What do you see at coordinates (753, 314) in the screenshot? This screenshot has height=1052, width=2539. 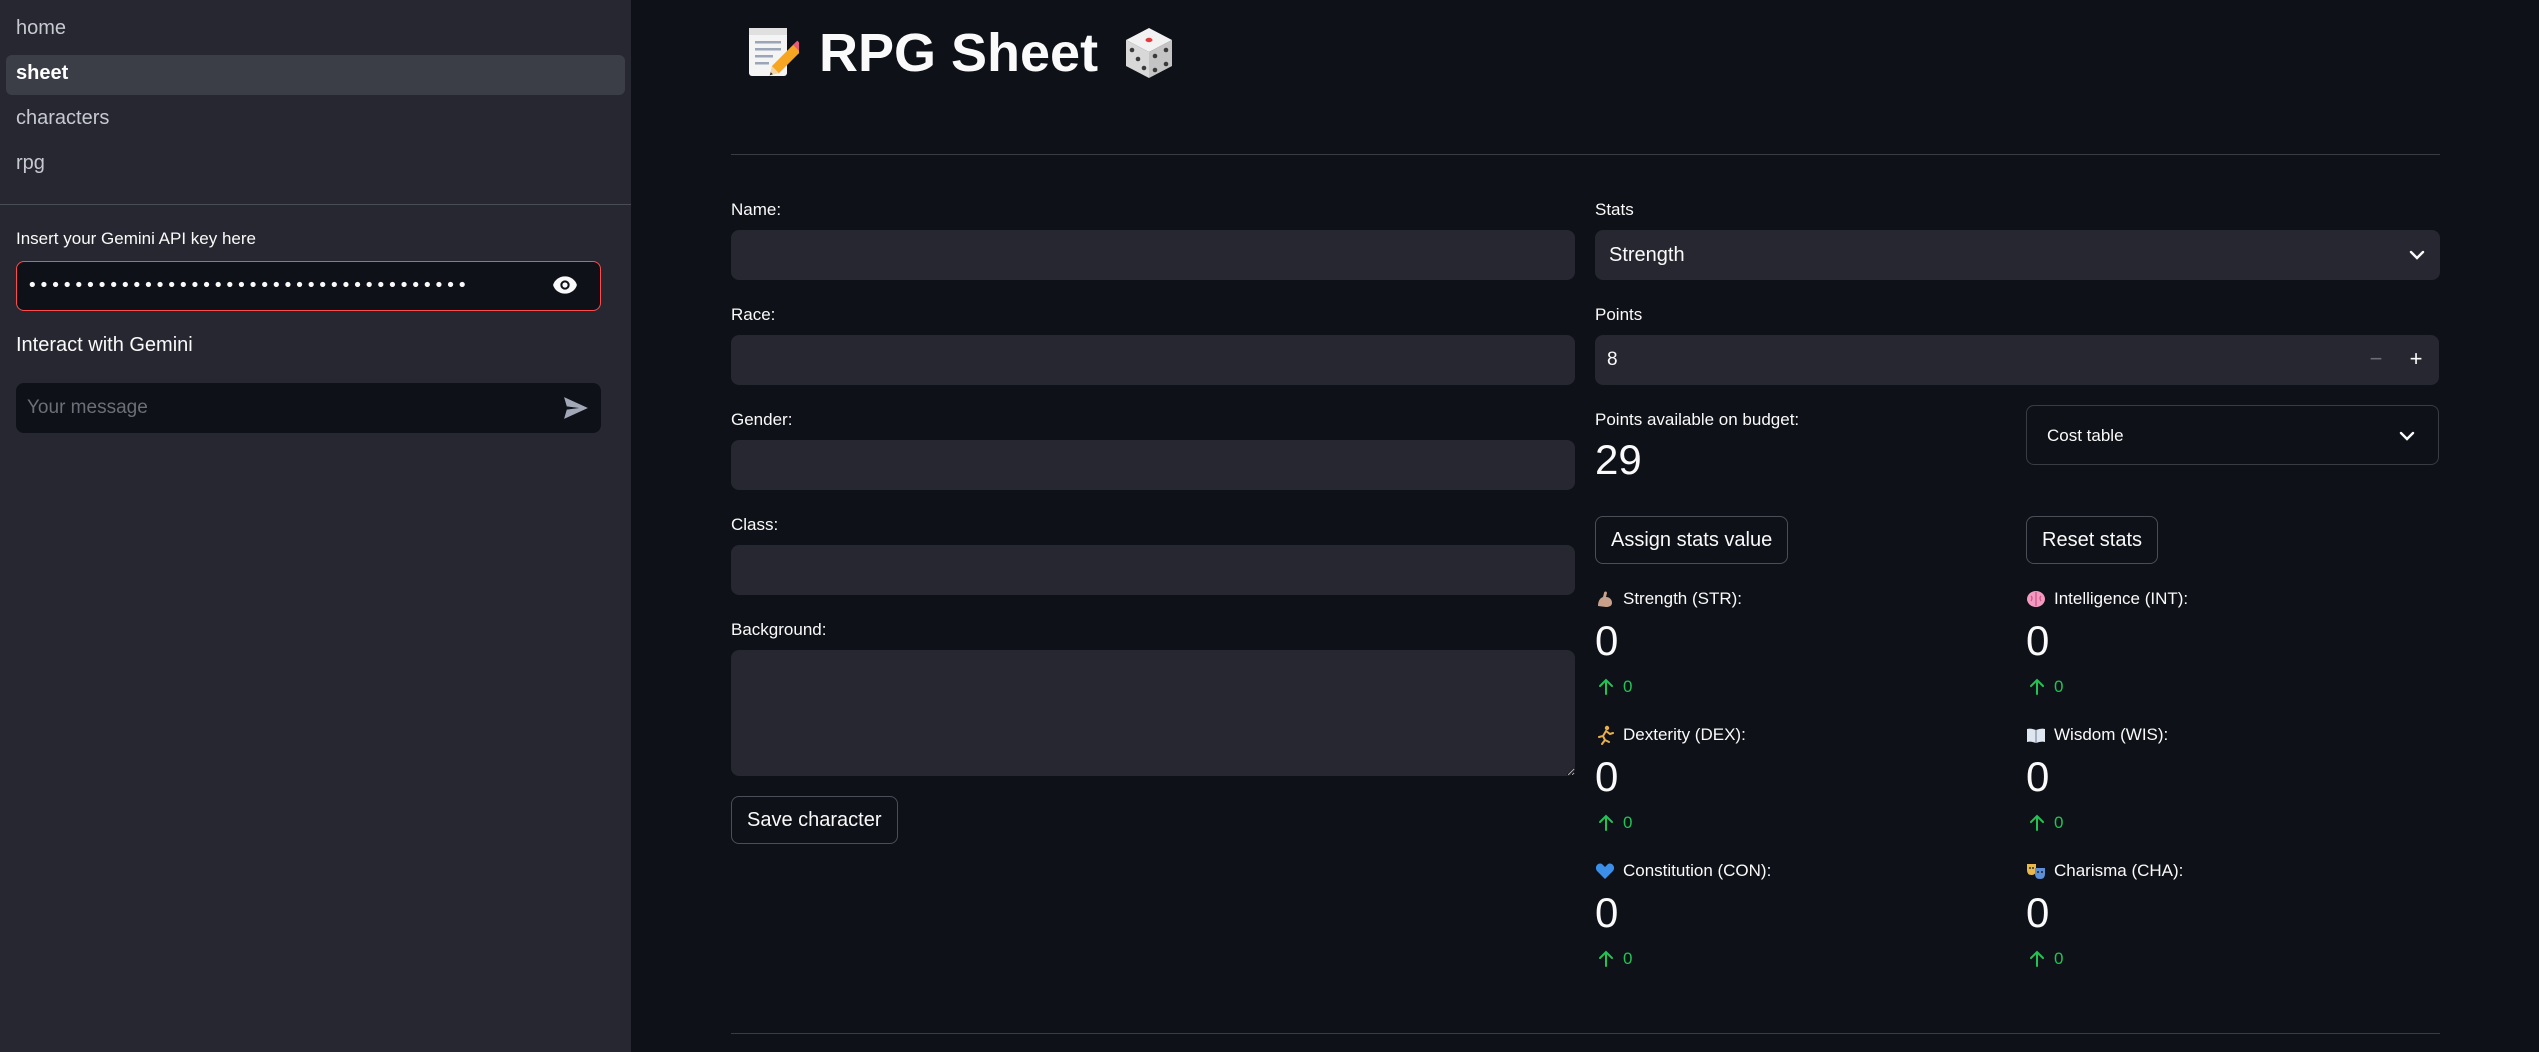 I see `race-label: Race:` at bounding box center [753, 314].